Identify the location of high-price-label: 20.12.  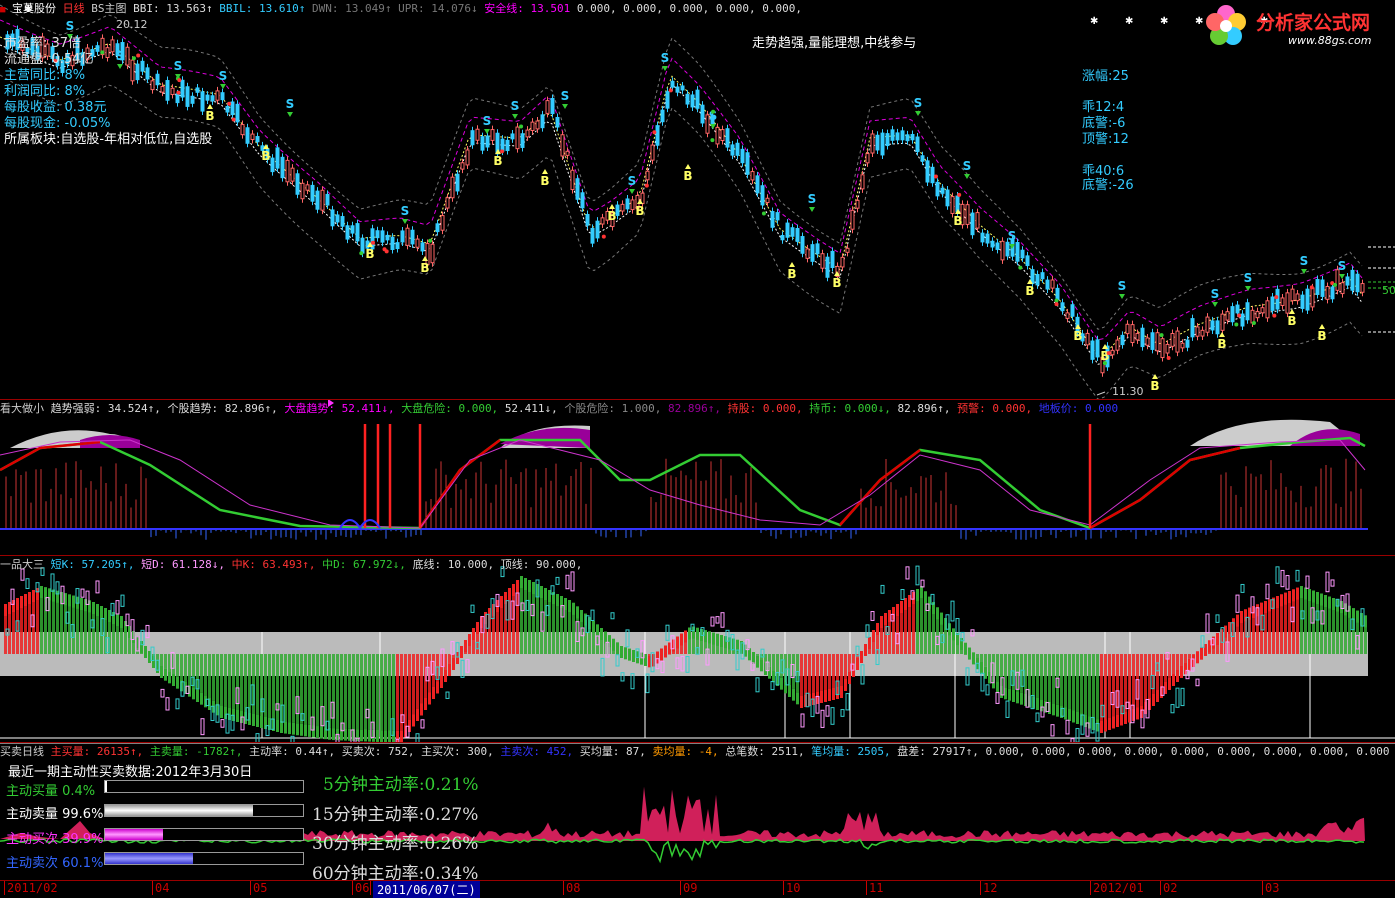
(132, 24).